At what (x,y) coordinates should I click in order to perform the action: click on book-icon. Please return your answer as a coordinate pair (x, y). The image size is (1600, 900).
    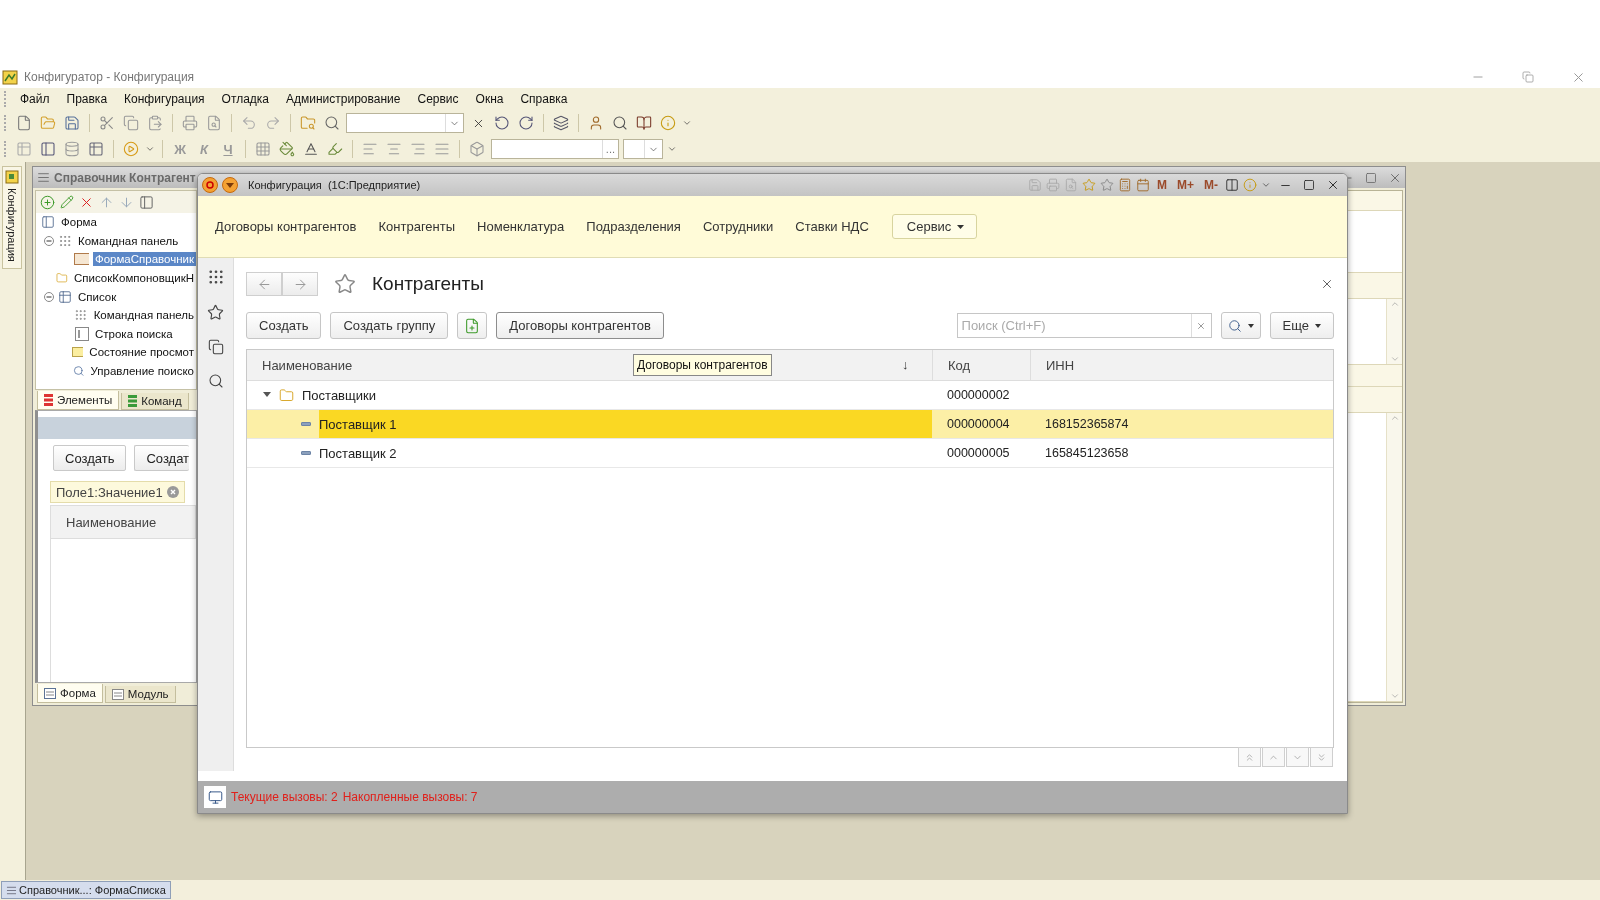
    Looking at the image, I should click on (644, 123).